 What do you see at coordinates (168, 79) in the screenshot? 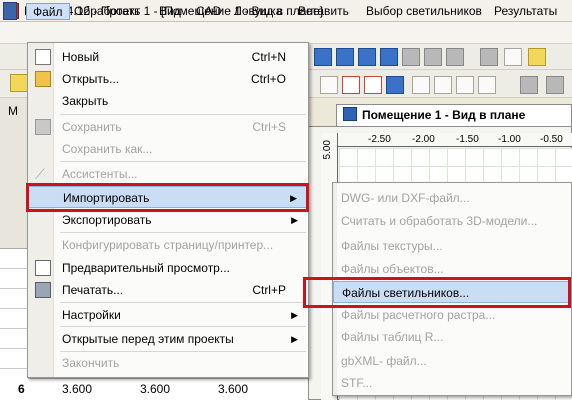
I see `menu-item-open: Открыть... Ctrl+O` at bounding box center [168, 79].